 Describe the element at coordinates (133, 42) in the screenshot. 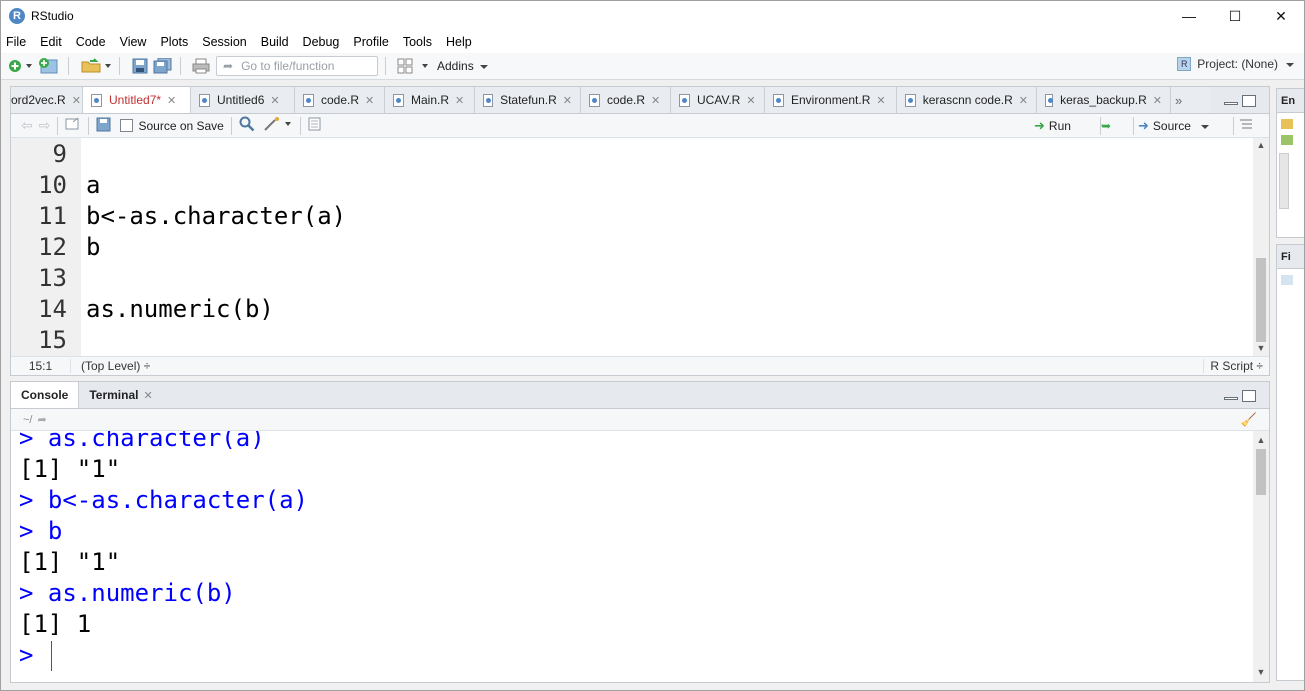

I see `menu-view: View` at that location.